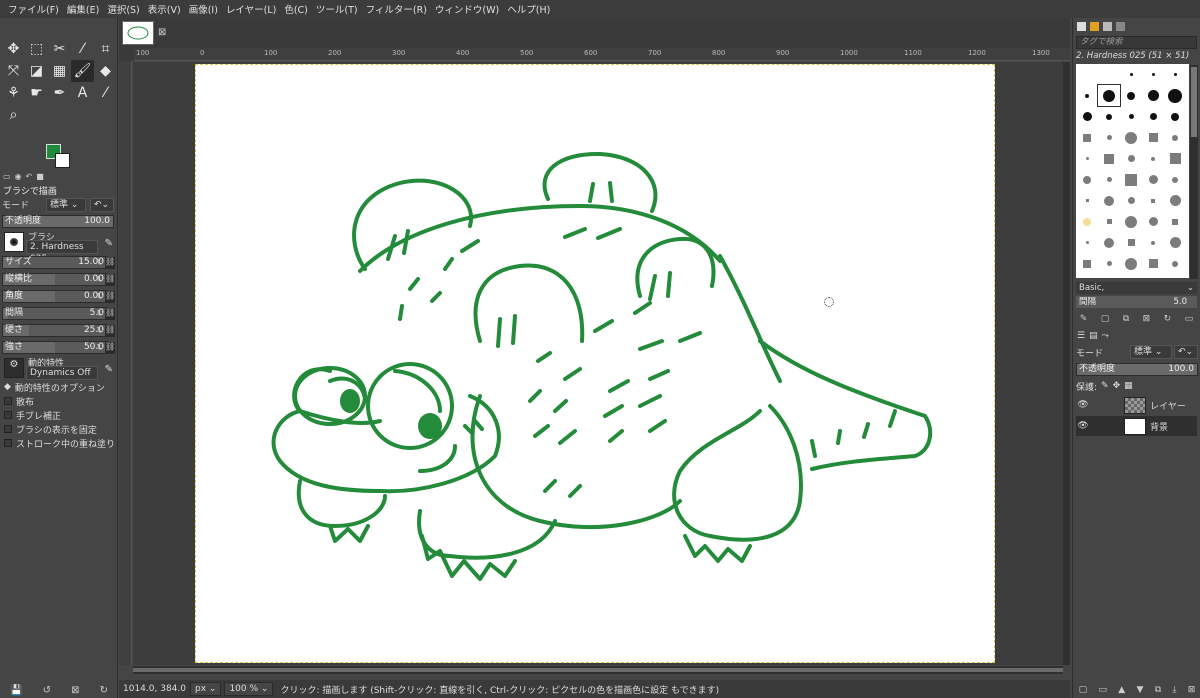 This screenshot has width=1200, height=698. What do you see at coordinates (59, 93) in the screenshot?
I see `paths-tool-icon: ✒` at bounding box center [59, 93].